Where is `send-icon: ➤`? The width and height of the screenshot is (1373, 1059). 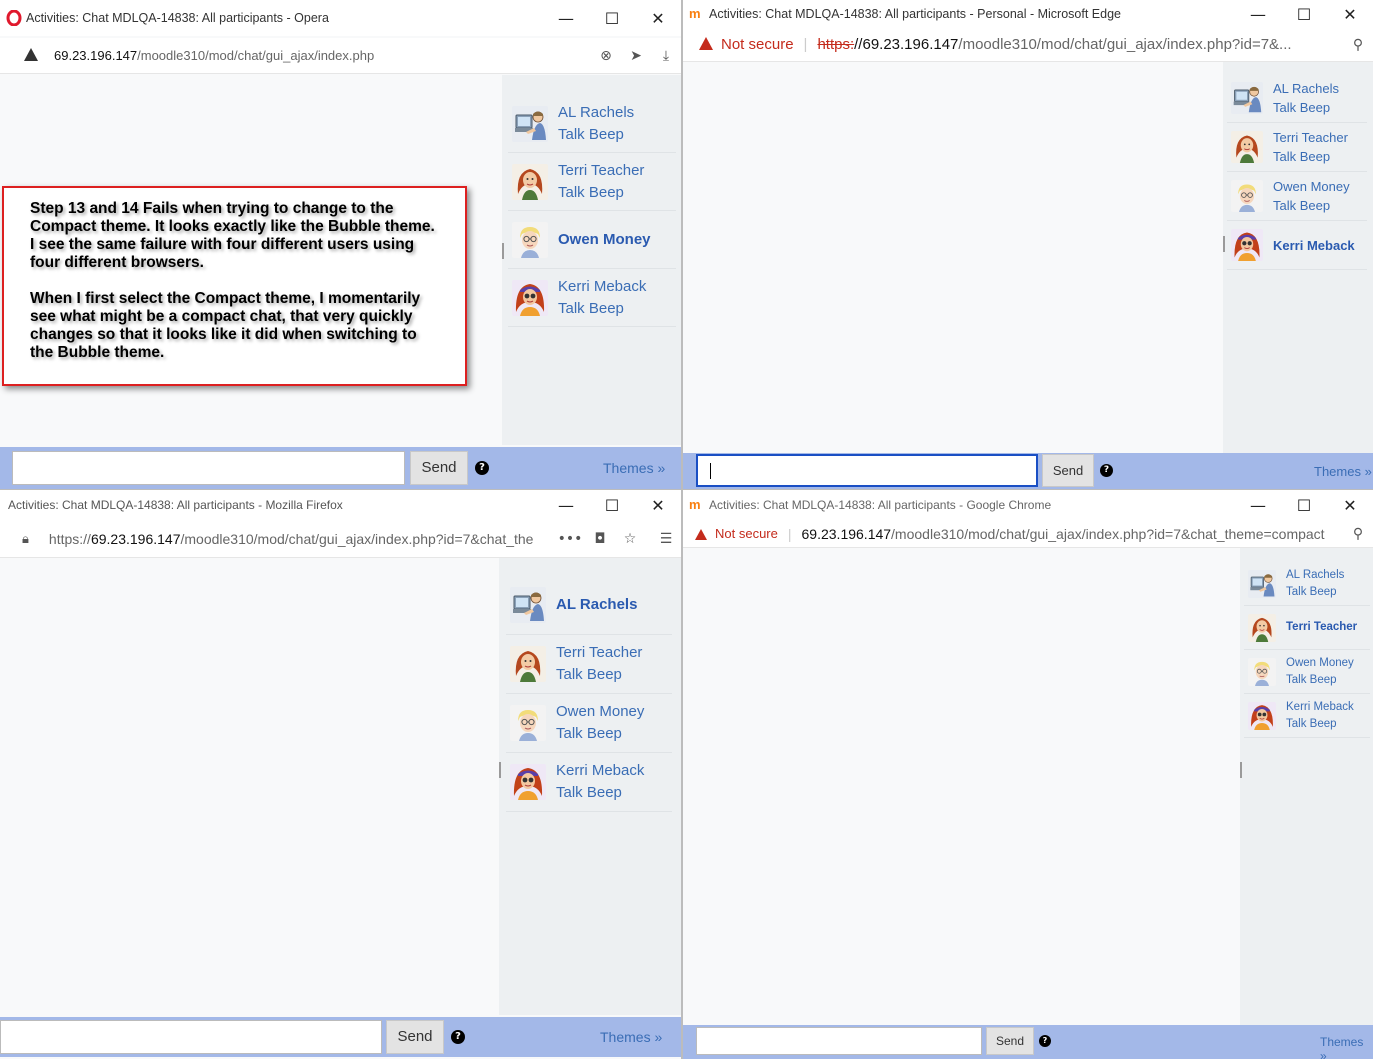
send-icon: ➤ is located at coordinates (636, 56).